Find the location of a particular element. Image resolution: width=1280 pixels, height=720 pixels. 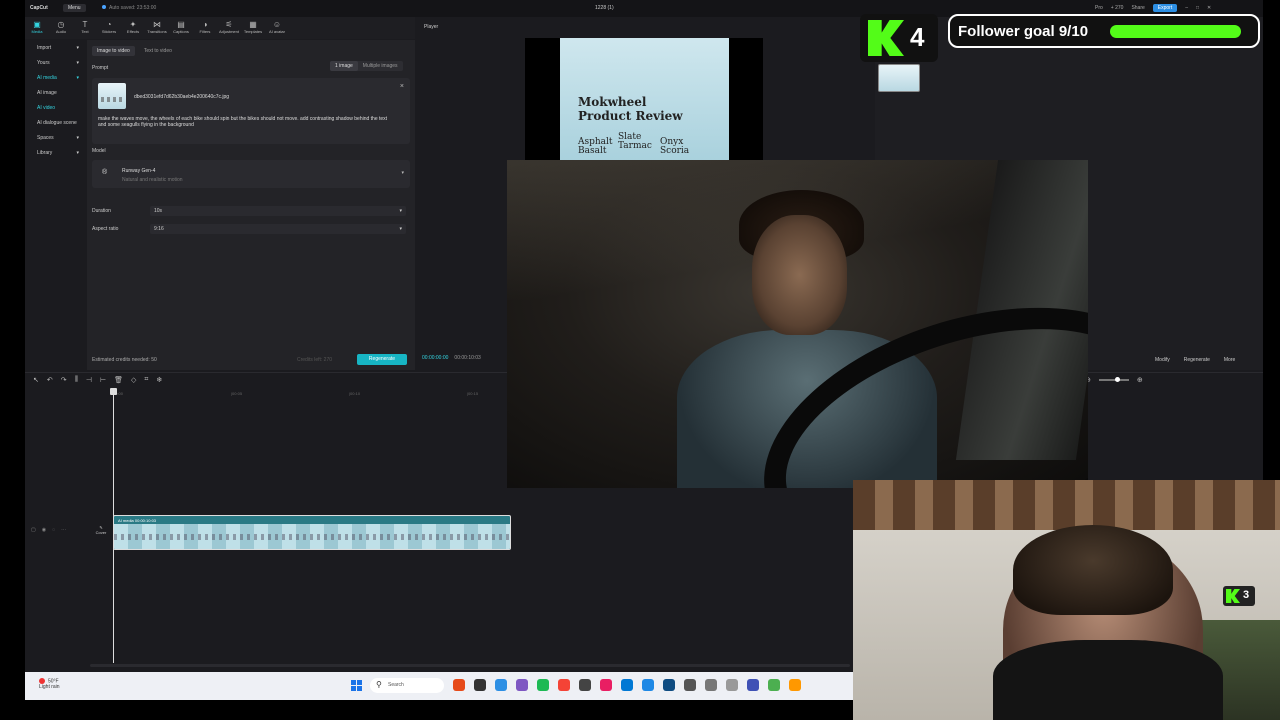

crop-icon: ⌗ is located at coordinates (146, 380).